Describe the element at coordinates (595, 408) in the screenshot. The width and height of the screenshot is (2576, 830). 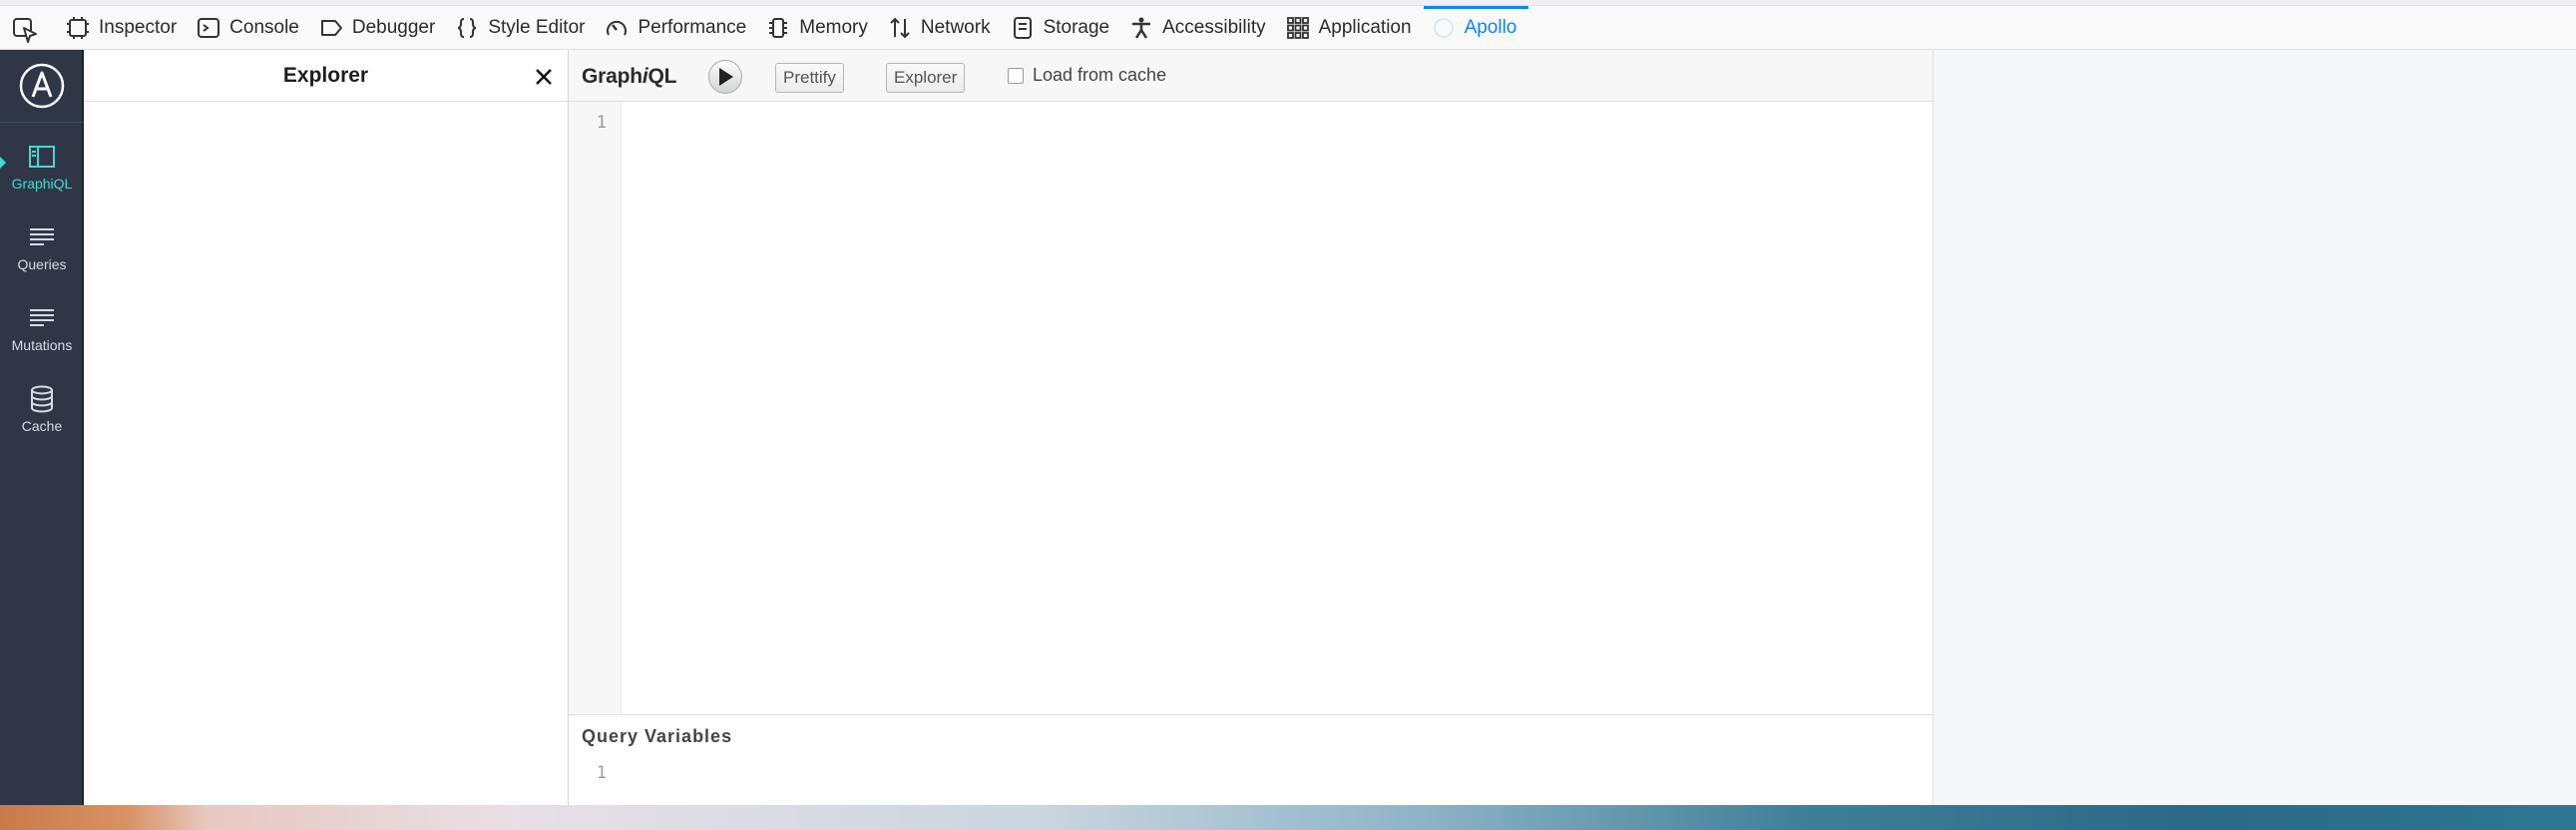
I see `editor-gutter: 1` at that location.